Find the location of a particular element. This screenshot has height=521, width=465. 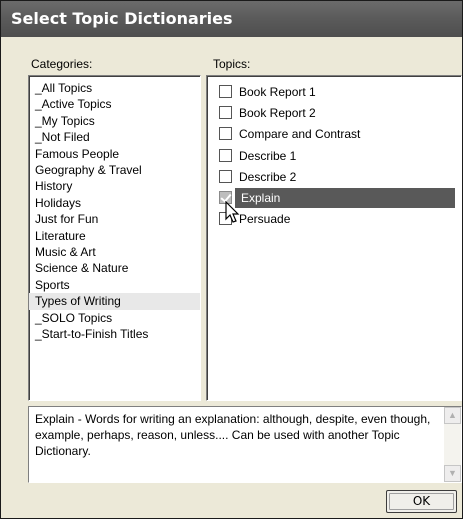

topic-label: Book Report 2 is located at coordinates (277, 113).